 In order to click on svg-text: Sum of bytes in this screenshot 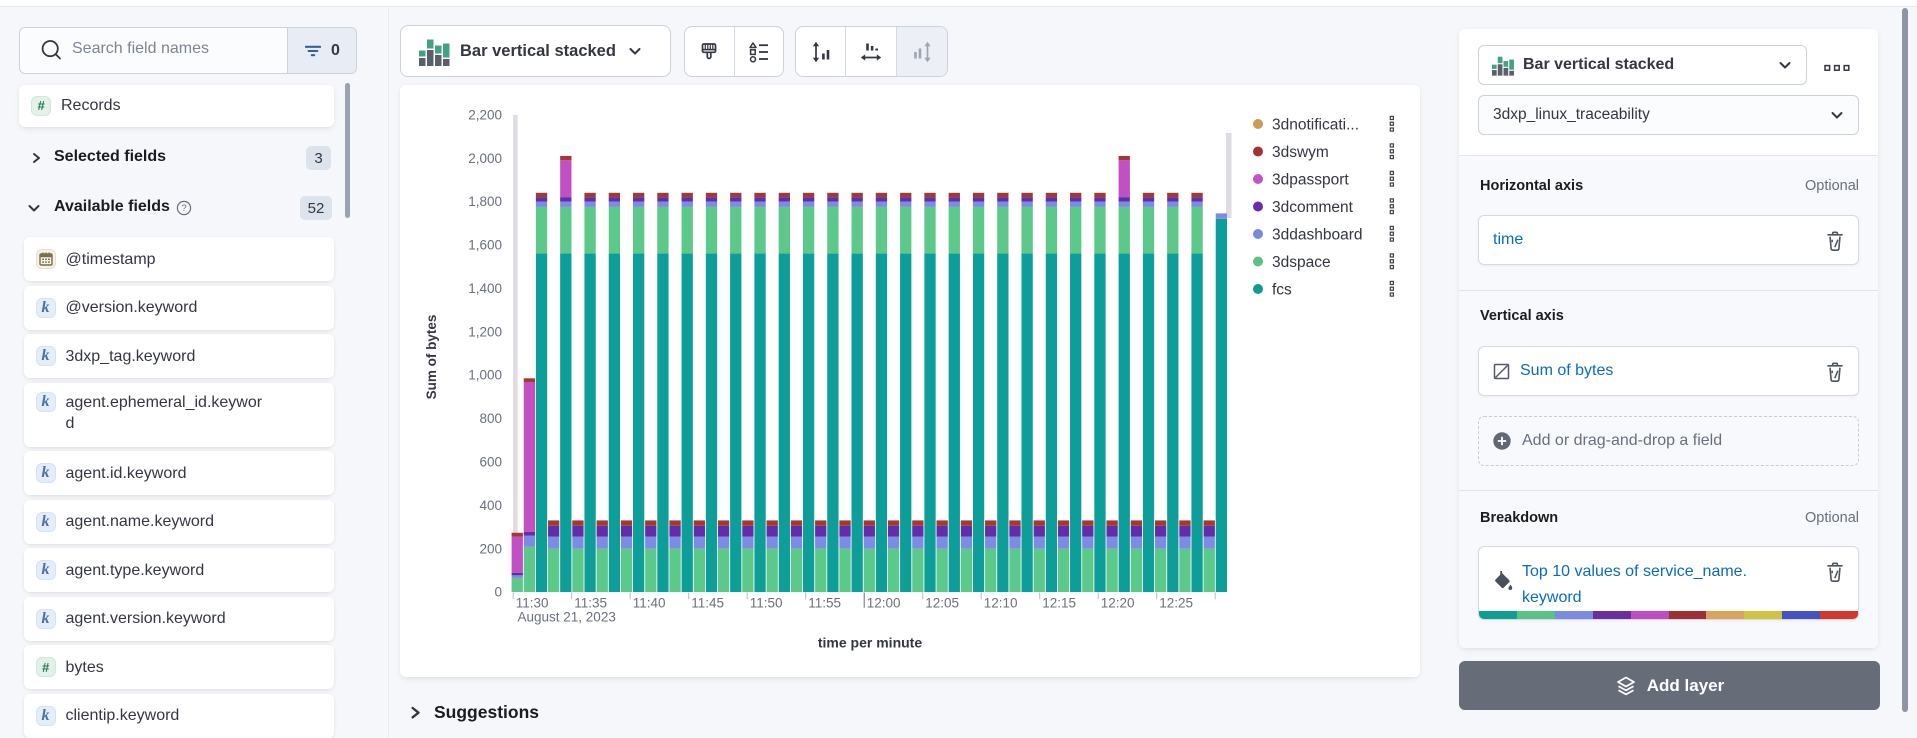, I will do `click(431, 357)`.